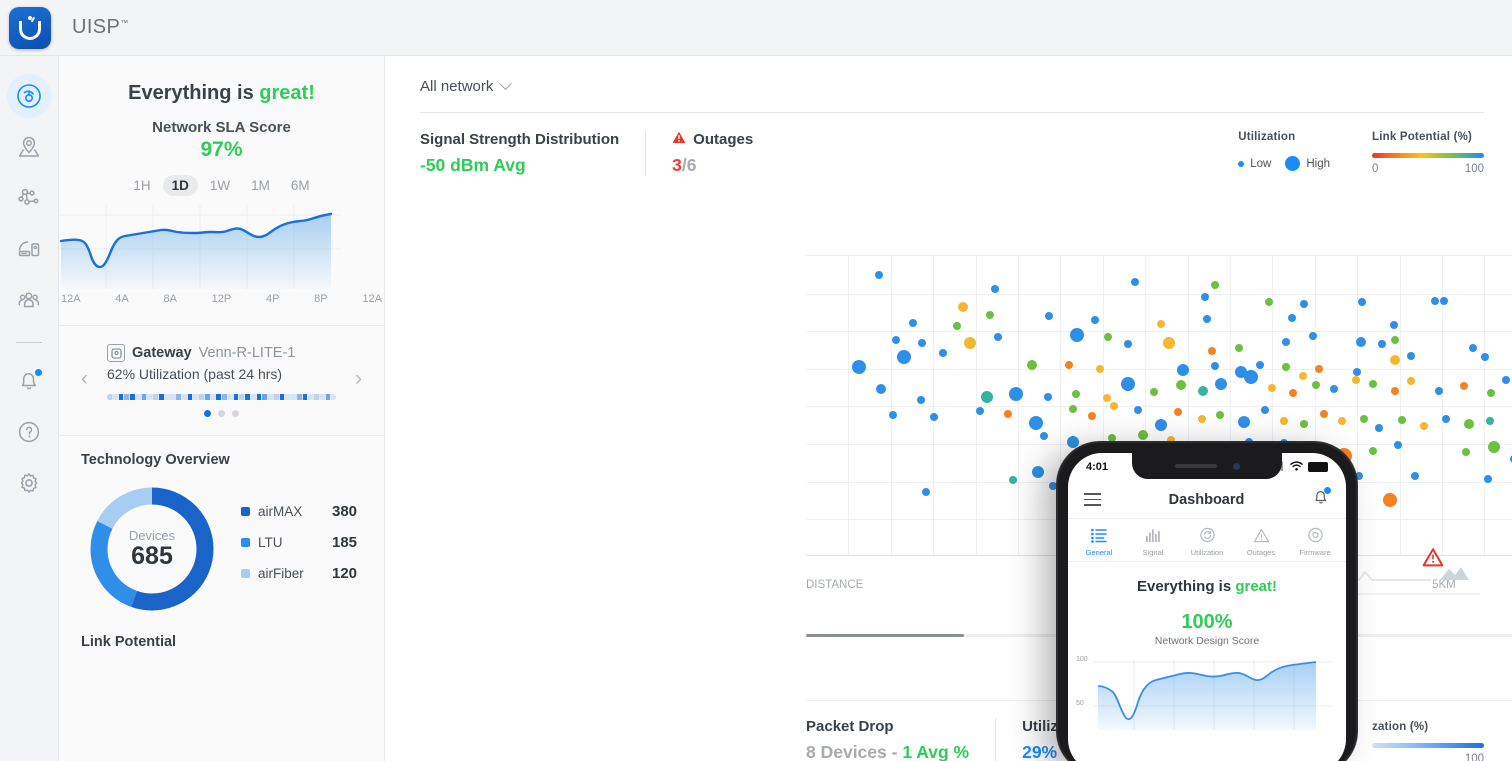  What do you see at coordinates (300, 185) in the screenshot?
I see `range-tab-6m: 6M` at bounding box center [300, 185].